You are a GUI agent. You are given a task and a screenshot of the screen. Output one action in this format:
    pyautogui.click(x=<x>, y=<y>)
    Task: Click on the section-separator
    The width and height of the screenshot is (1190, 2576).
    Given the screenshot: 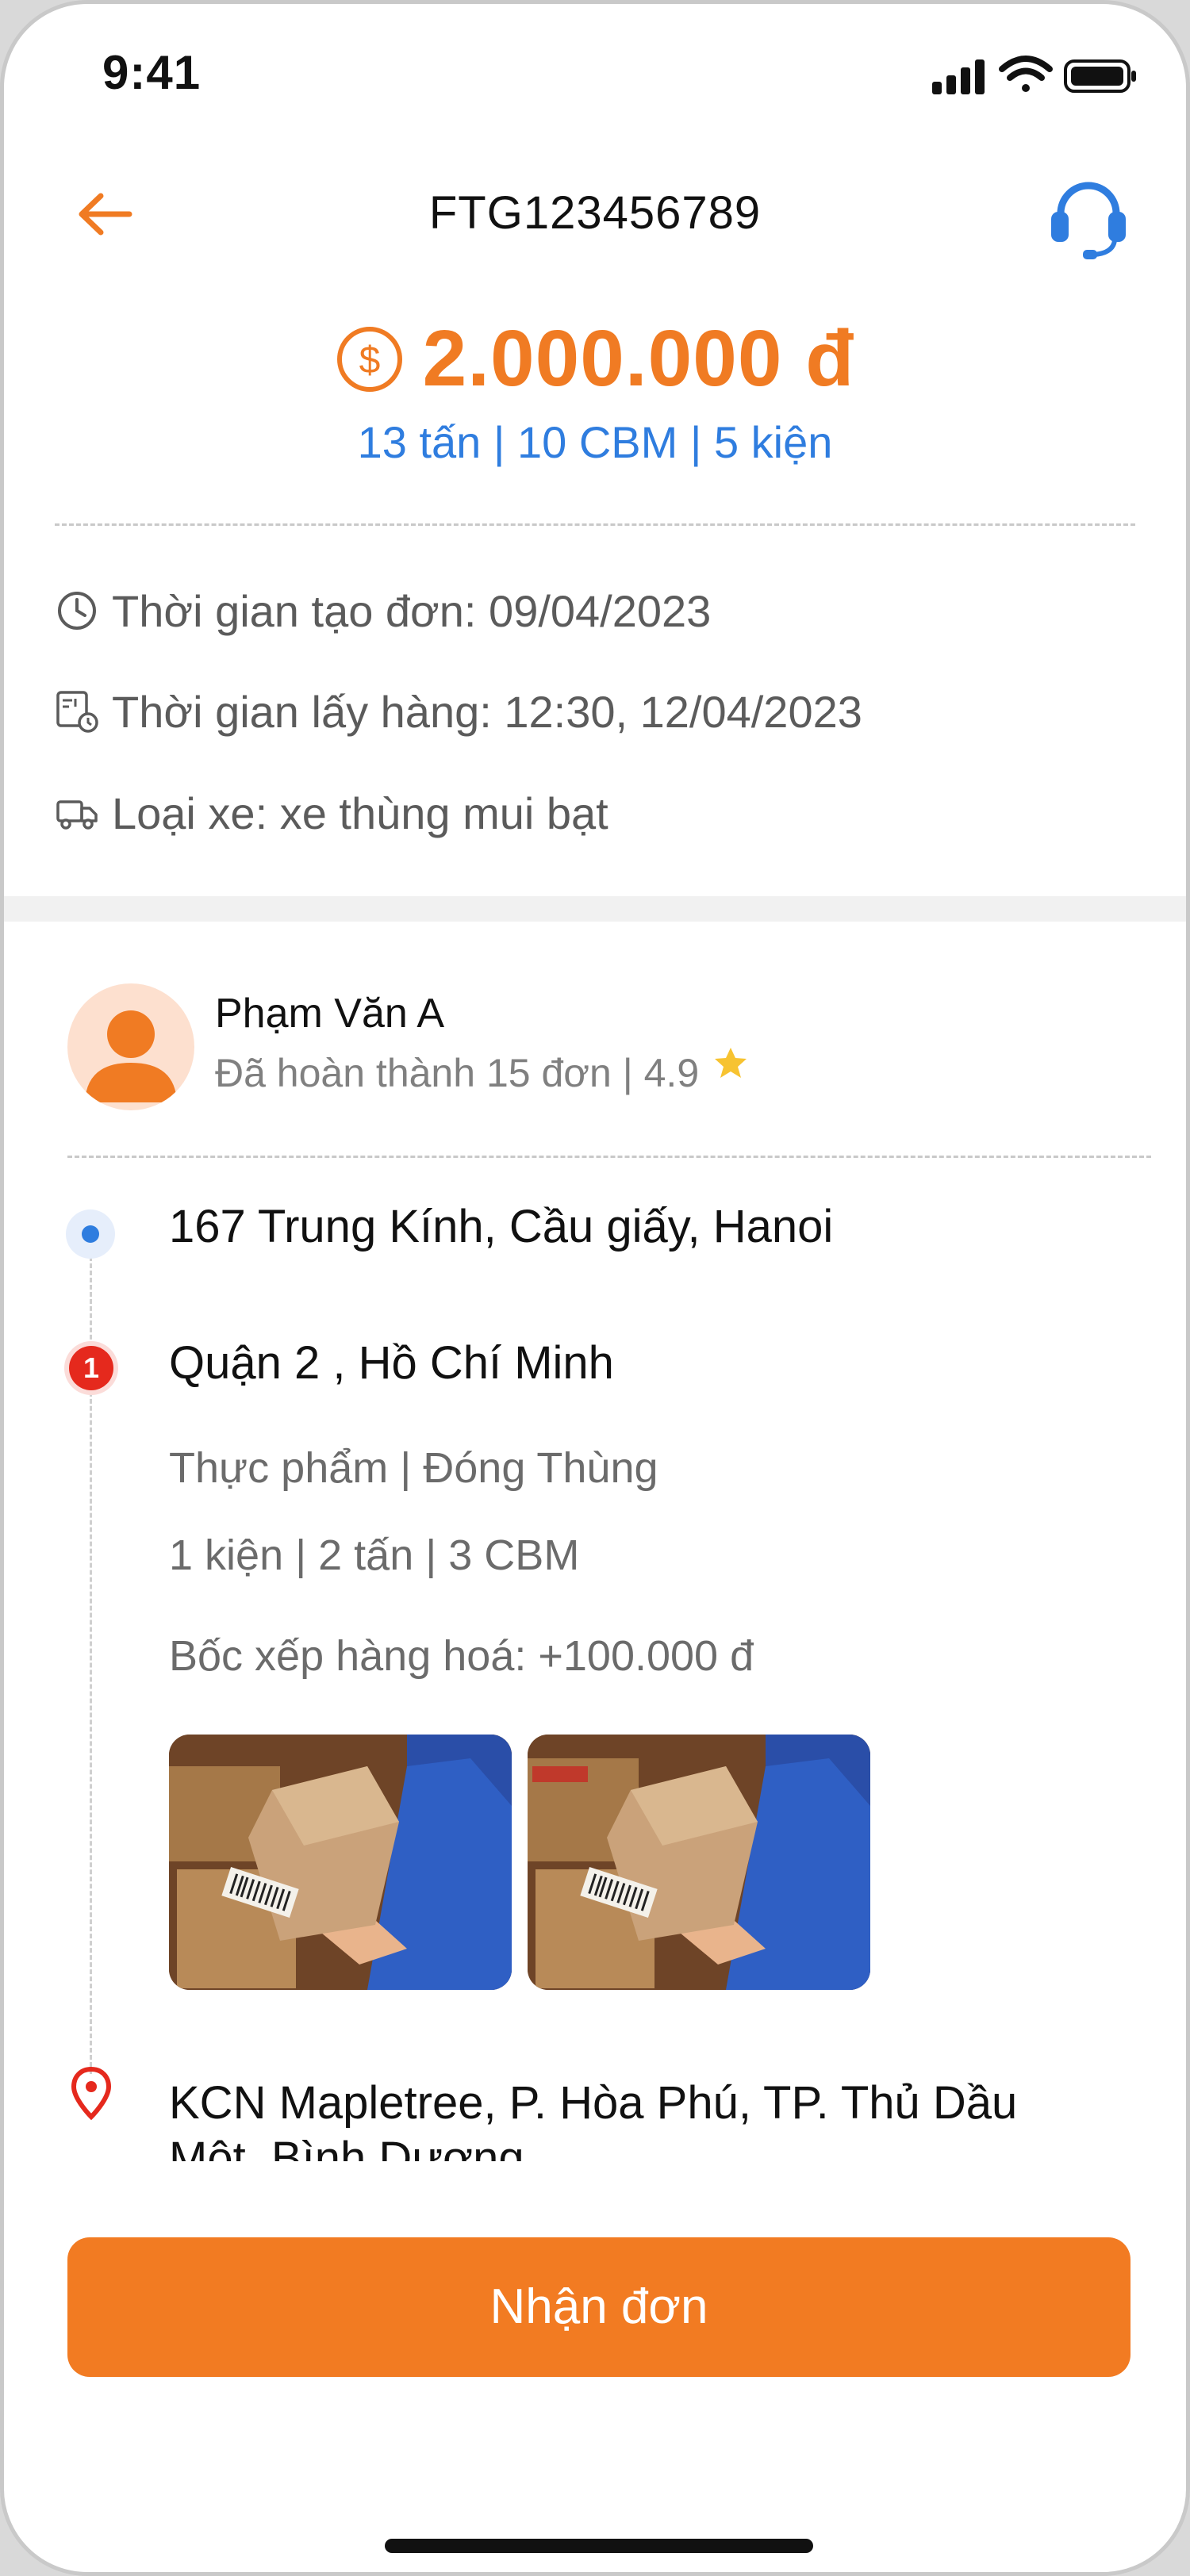 What is the action you would take?
    pyautogui.click(x=595, y=909)
    